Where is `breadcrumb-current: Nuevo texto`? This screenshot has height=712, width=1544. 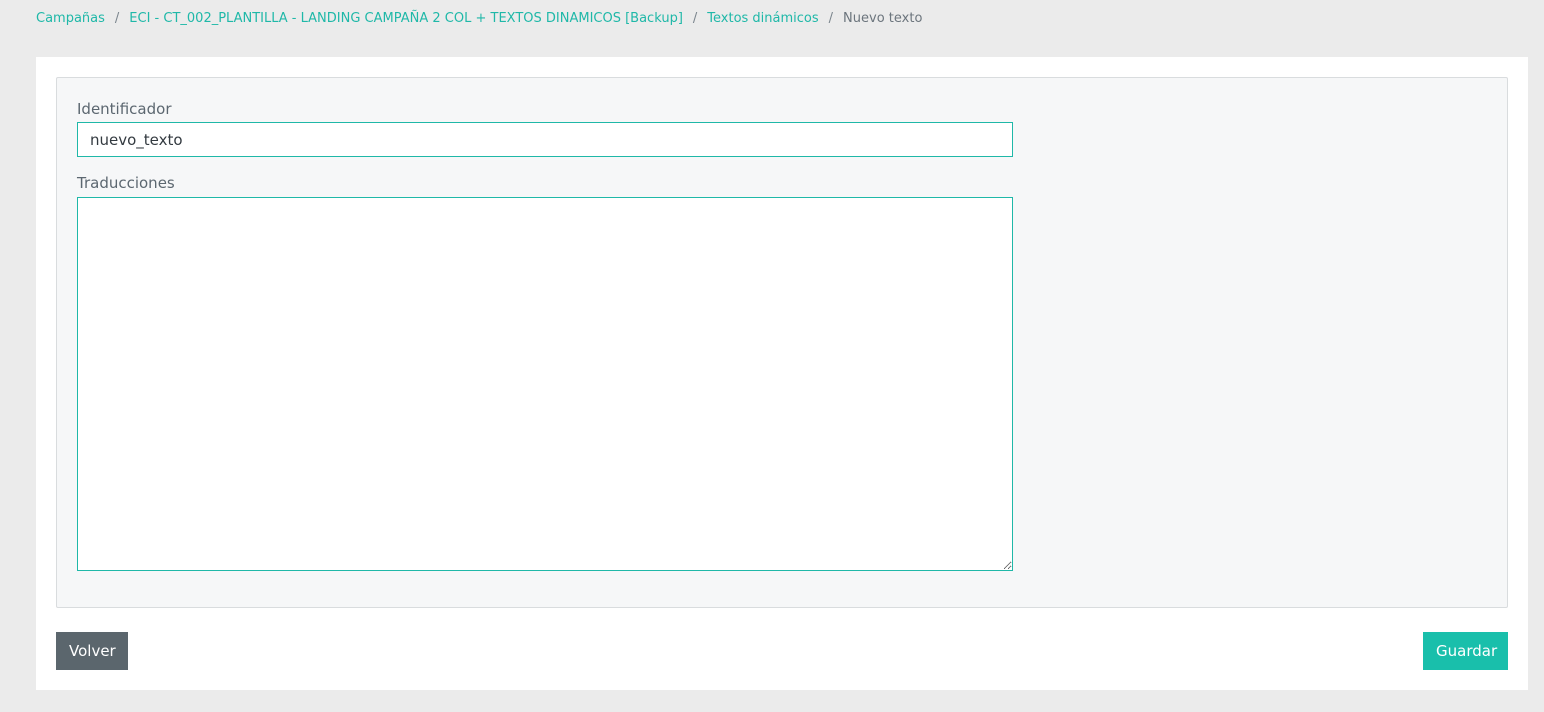
breadcrumb-current: Nuevo texto is located at coordinates (883, 18).